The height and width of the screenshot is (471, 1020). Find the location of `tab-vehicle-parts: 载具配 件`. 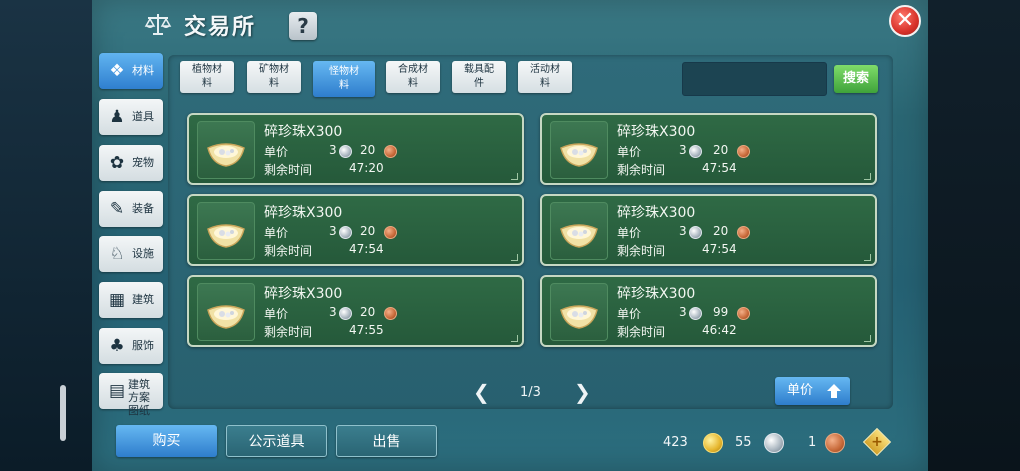

tab-vehicle-parts: 载具配 件 is located at coordinates (479, 77).